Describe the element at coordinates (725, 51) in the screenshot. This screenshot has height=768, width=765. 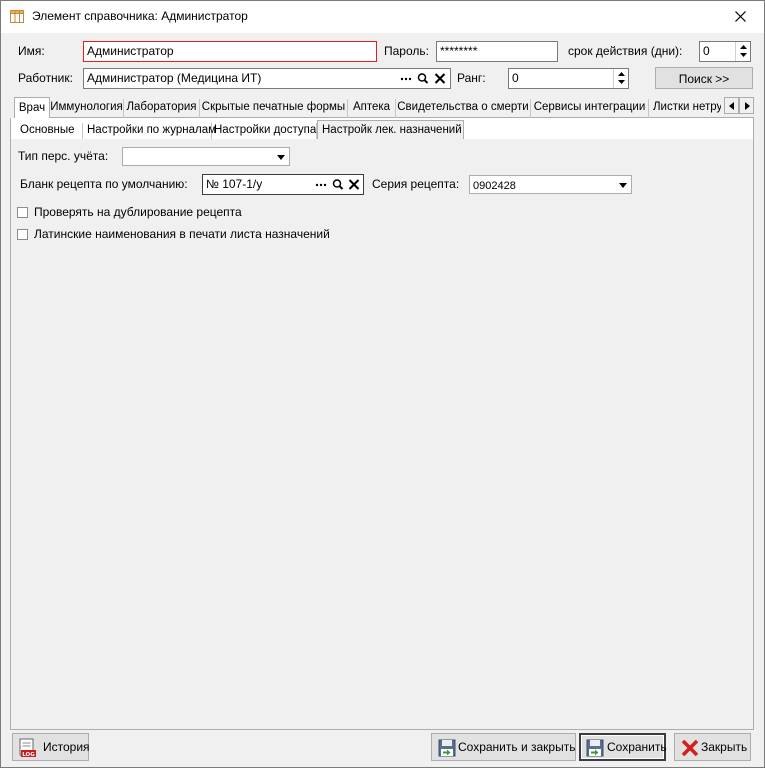
I see `validity-spinner: 0` at that location.